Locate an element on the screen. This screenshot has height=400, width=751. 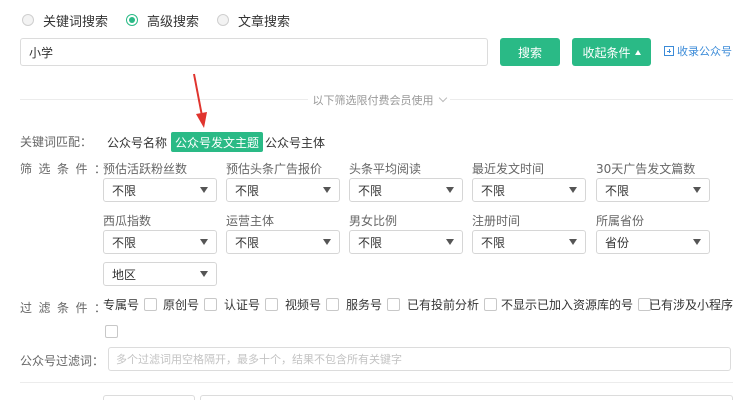
triangle-up-icon is located at coordinates (637, 52).